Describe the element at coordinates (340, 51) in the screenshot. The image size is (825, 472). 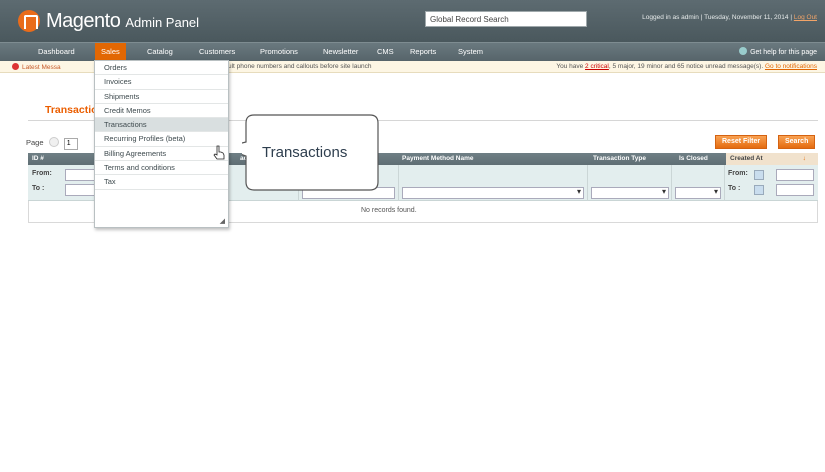
I see `nav-newsletter: Newsletter` at that location.